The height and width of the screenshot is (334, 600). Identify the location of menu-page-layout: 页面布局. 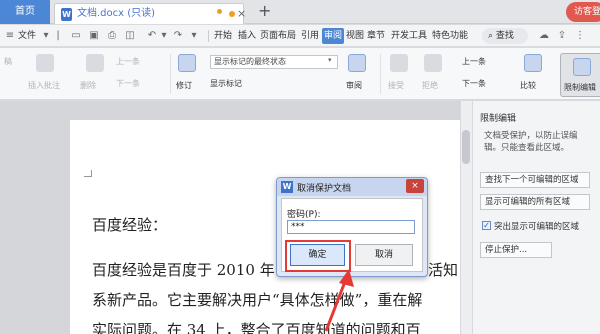
(278, 36).